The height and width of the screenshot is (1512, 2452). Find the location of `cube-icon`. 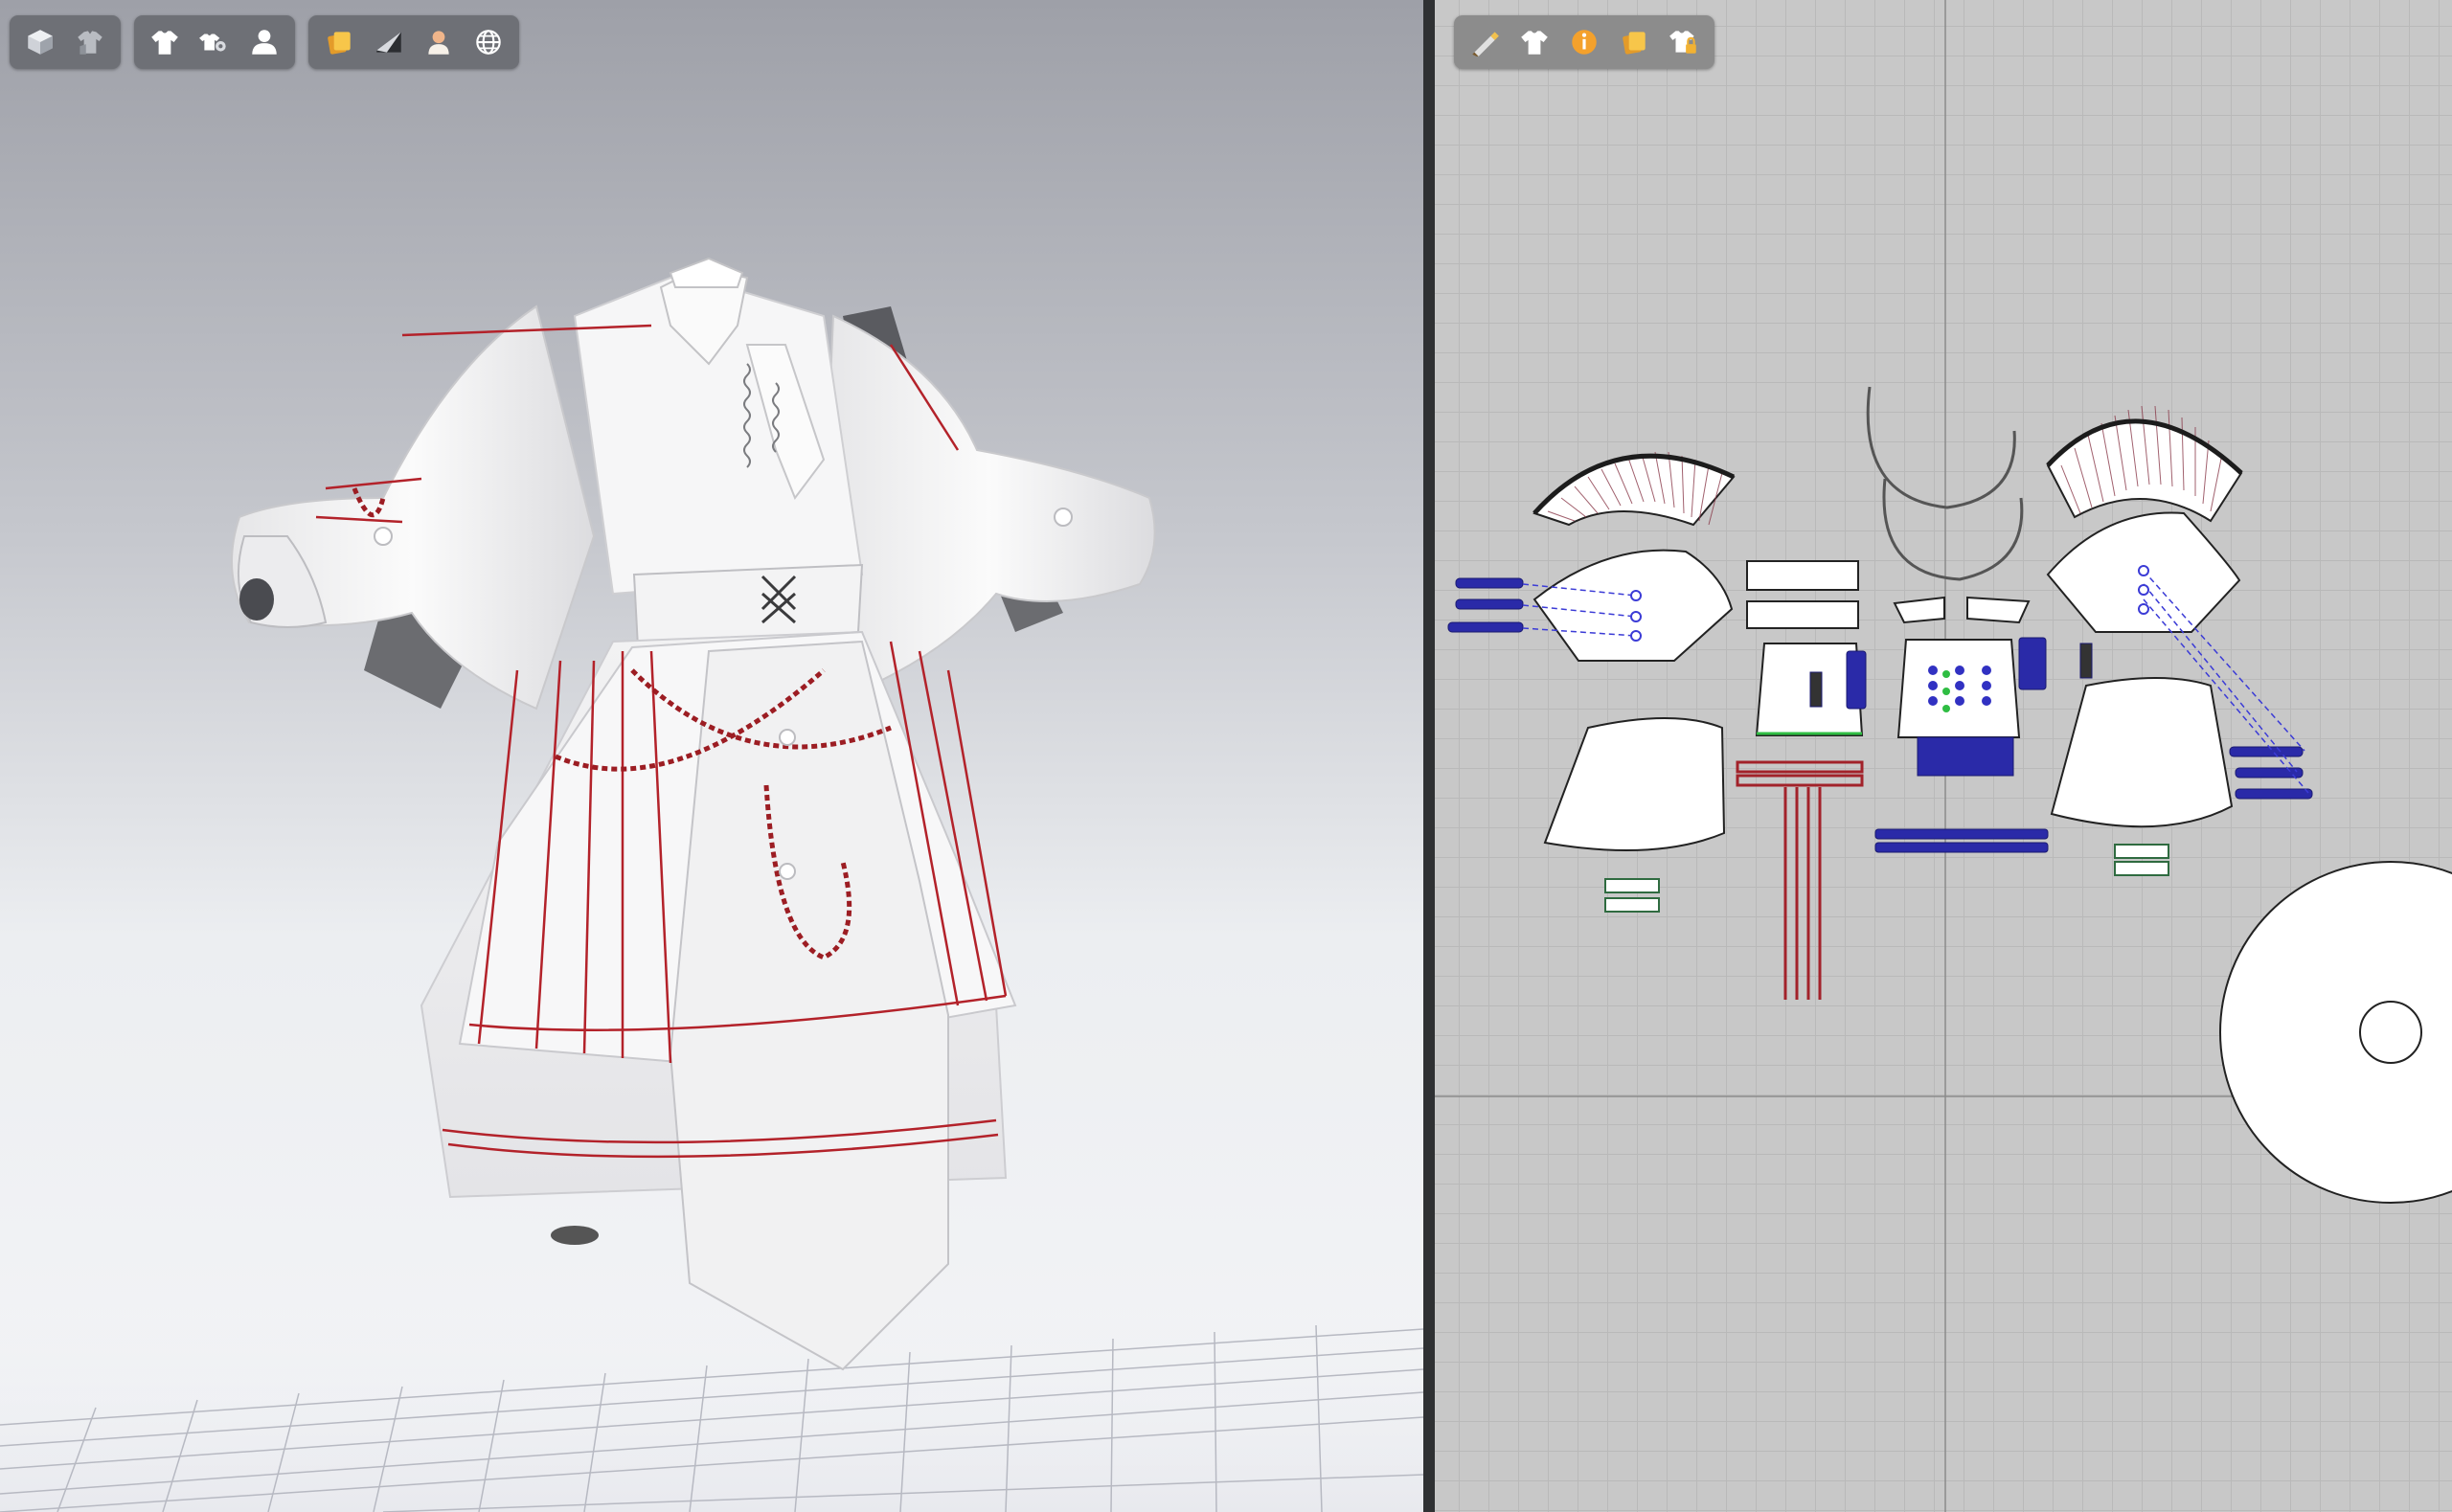

cube-icon is located at coordinates (40, 42).